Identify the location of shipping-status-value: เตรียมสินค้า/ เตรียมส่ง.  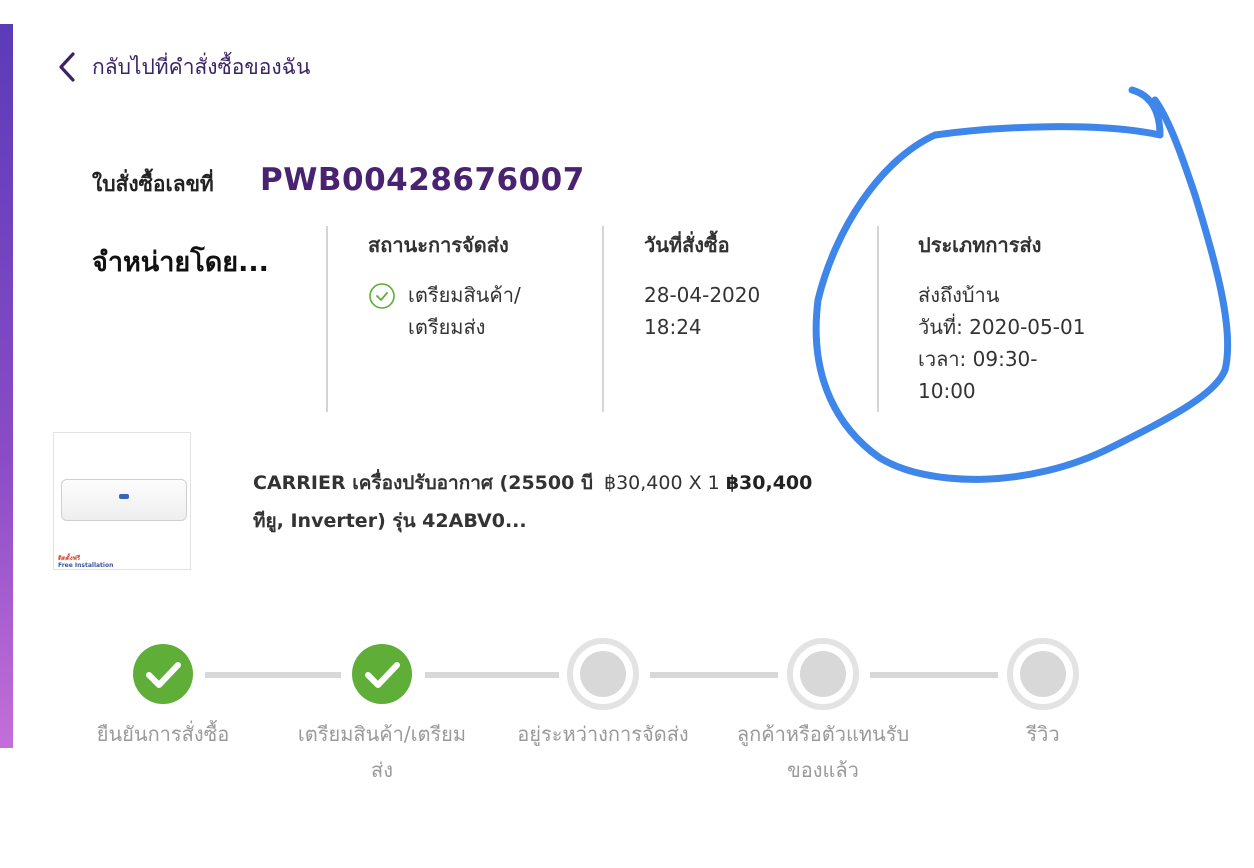
(464, 311).